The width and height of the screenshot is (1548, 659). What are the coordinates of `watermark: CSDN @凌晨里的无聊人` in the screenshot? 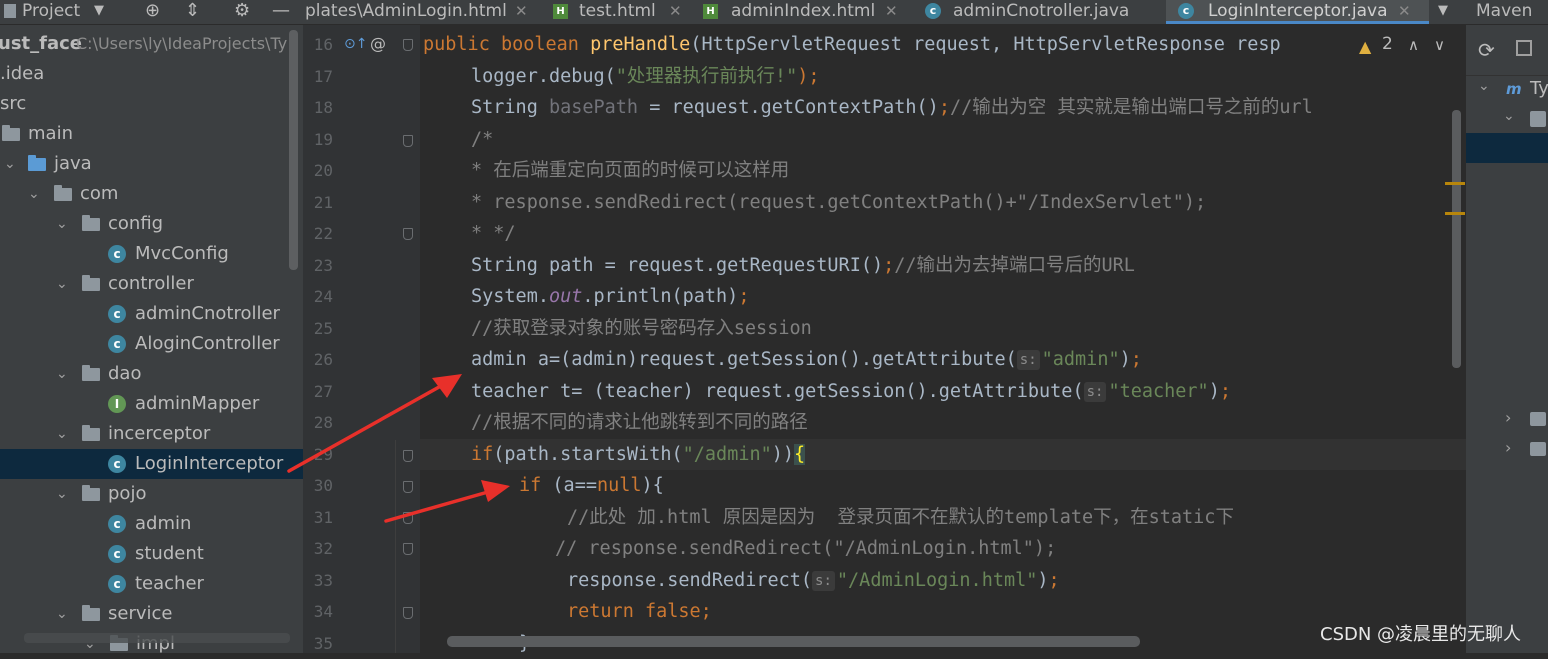 It's located at (1421, 634).